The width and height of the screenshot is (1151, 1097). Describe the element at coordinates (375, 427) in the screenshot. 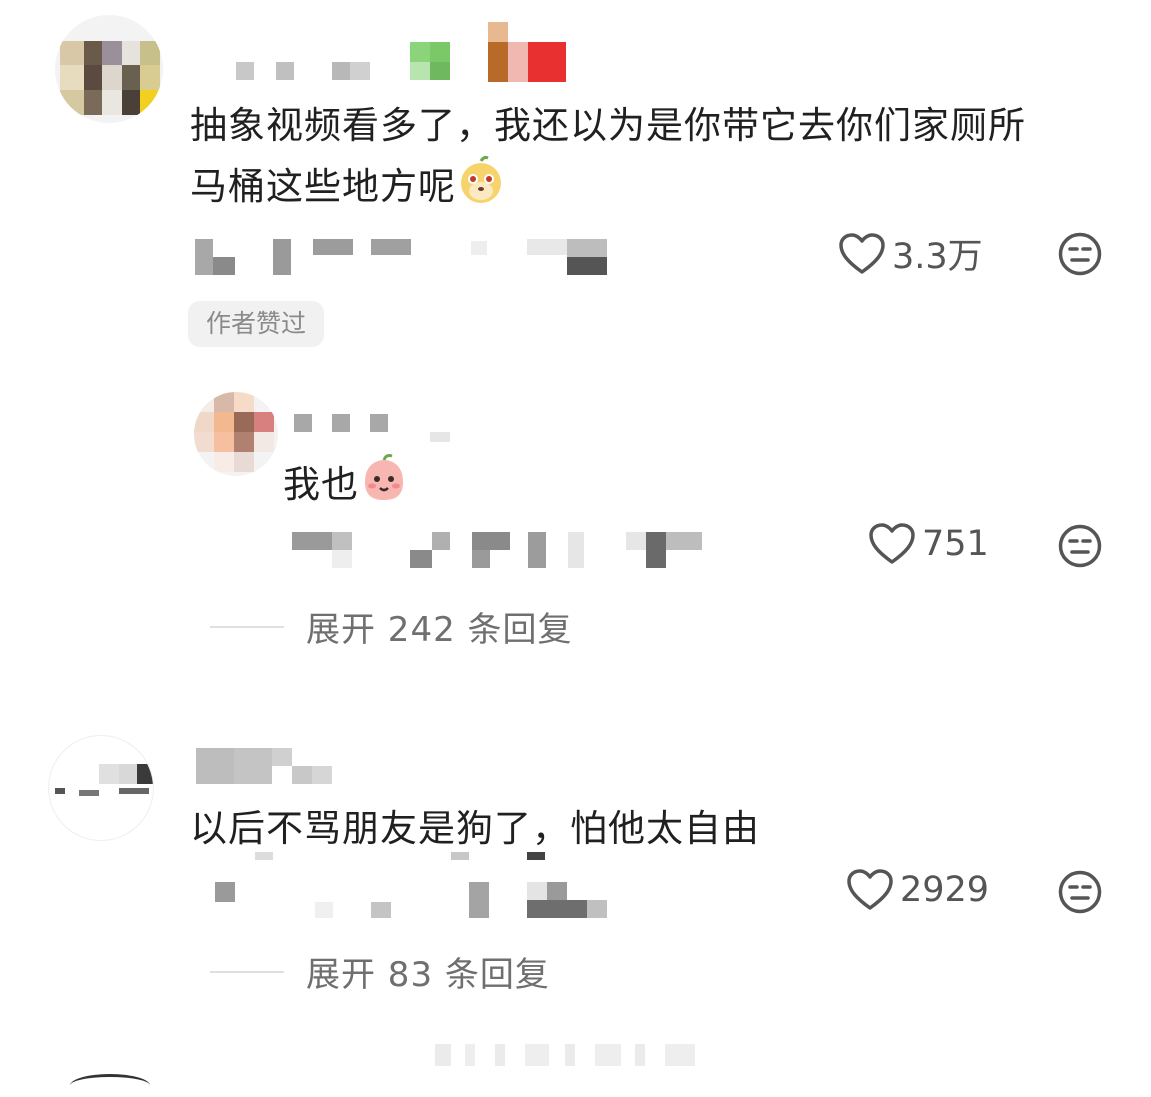

I see `reply-username` at that location.